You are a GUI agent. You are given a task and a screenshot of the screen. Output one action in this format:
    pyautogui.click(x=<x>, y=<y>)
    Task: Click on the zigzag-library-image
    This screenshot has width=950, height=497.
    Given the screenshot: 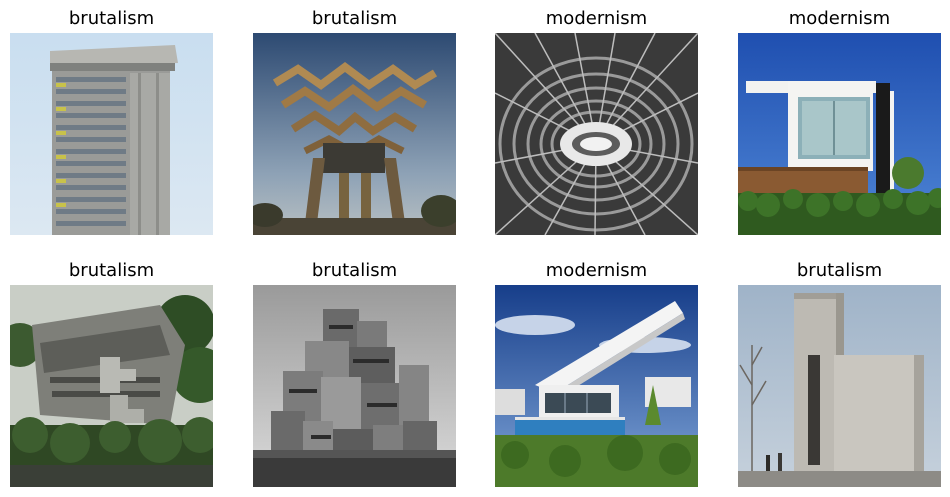 What is the action you would take?
    pyautogui.click(x=354, y=134)
    